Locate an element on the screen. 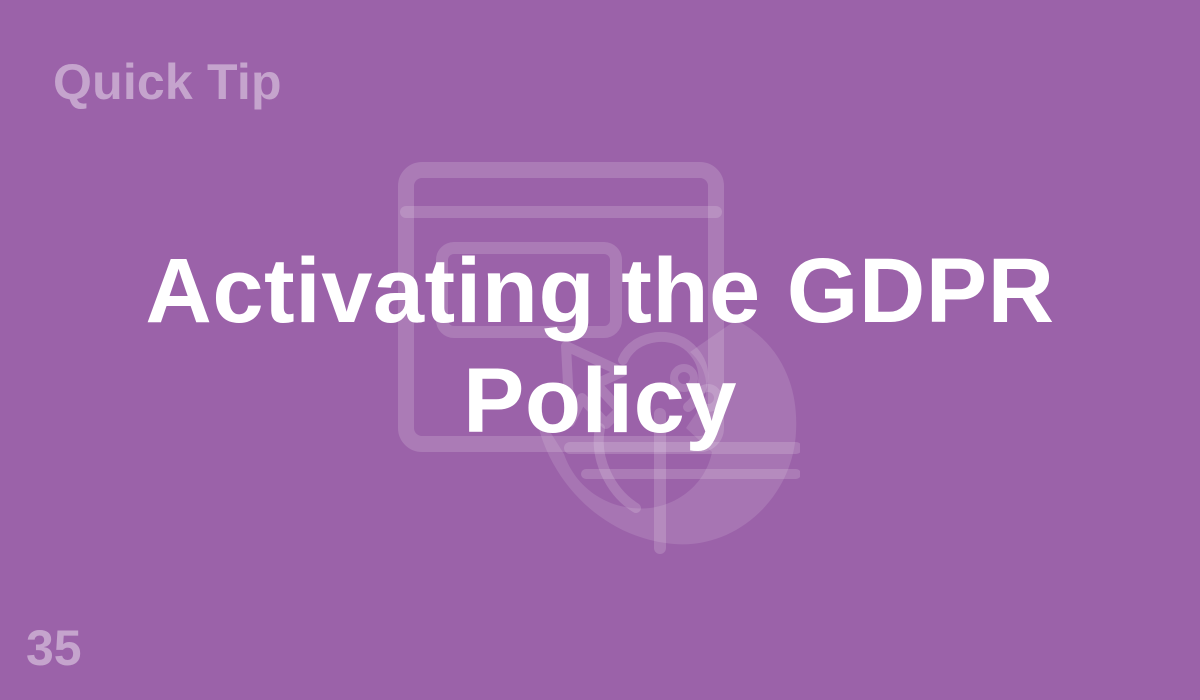  tip-number: 35 is located at coordinates (54, 648).